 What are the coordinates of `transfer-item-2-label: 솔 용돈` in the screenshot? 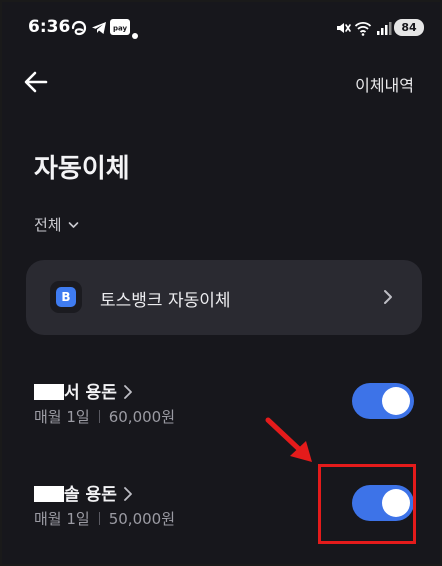 It's located at (90, 495).